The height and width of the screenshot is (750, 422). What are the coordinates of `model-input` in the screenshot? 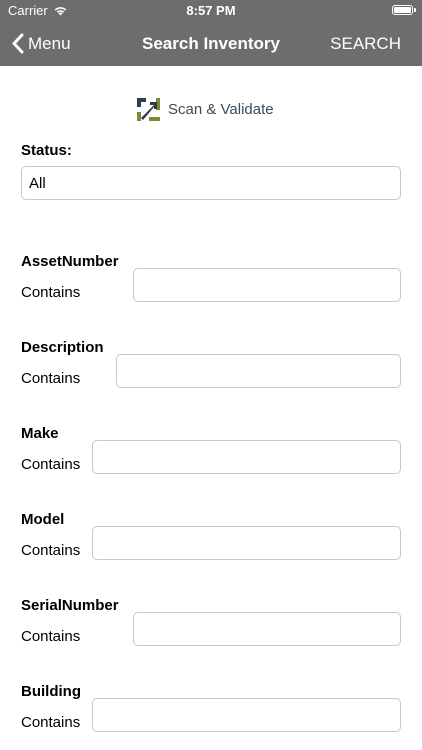 It's located at (246, 543).